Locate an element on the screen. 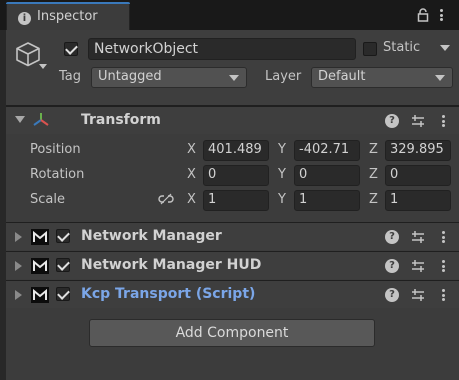 Image resolution: width=459 pixels, height=380 pixels. position-y-label: Y is located at coordinates (282, 149).